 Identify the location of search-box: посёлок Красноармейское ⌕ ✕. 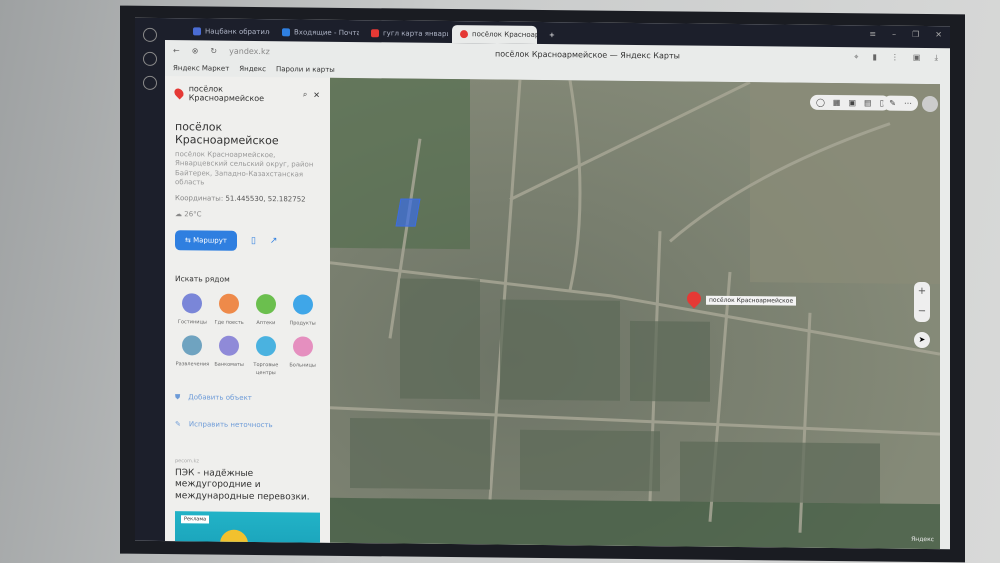
(246, 94).